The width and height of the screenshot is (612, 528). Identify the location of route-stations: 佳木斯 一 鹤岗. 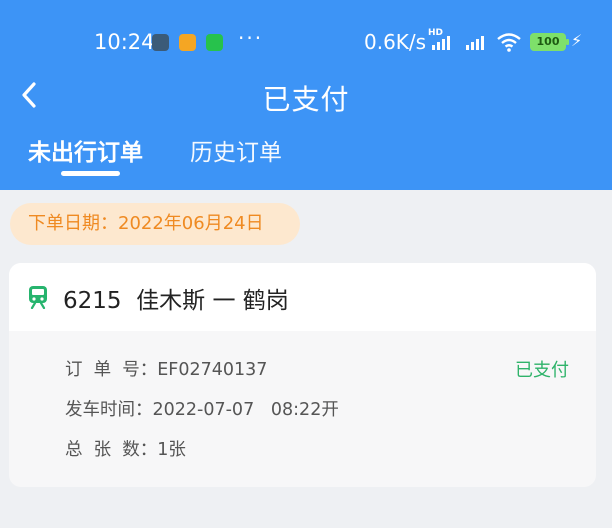
(212, 301).